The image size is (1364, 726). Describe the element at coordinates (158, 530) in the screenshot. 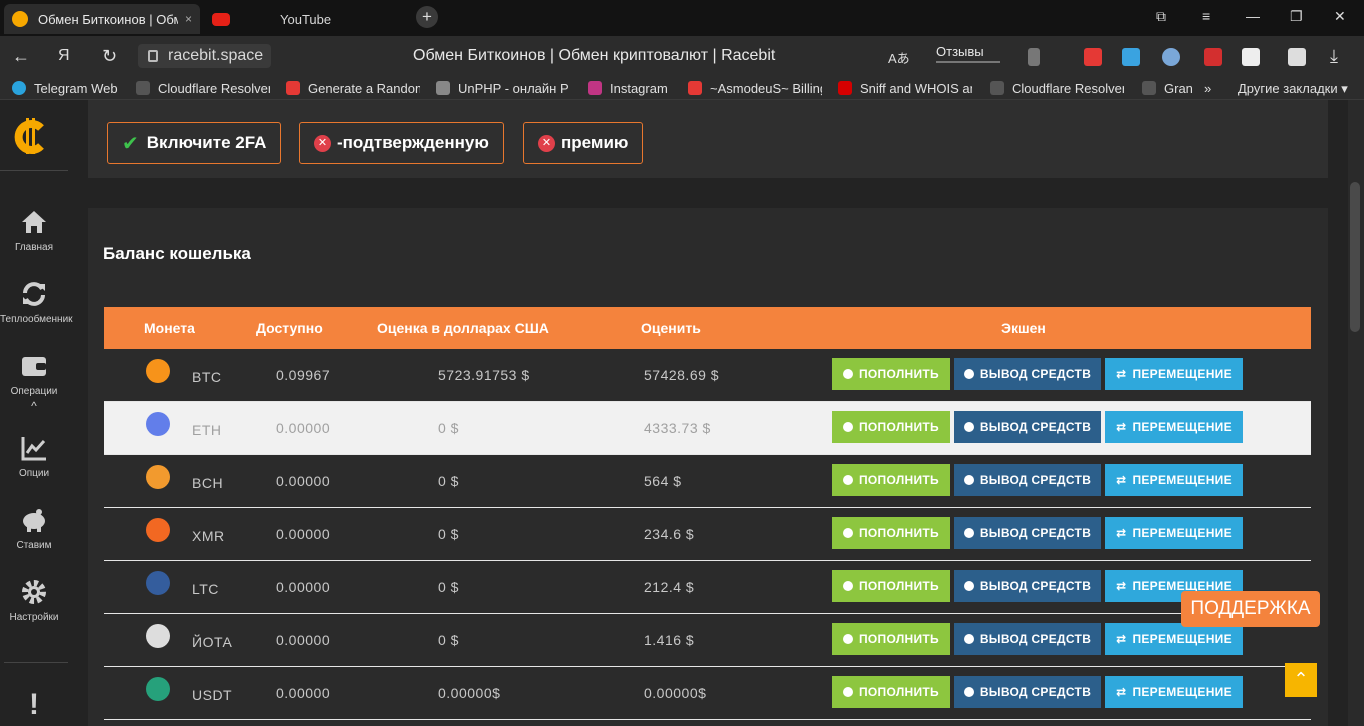

I see `monero-icon` at that location.